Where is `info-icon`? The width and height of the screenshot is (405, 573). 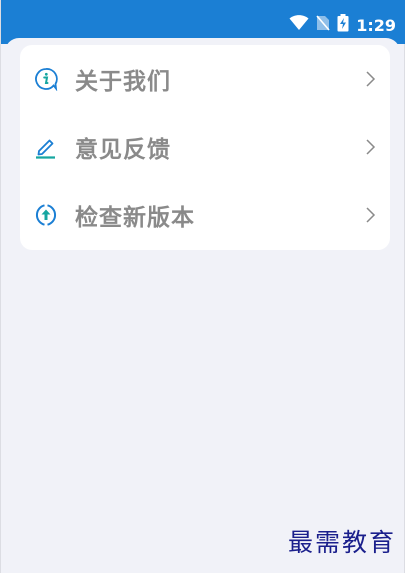 info-icon is located at coordinates (46, 79).